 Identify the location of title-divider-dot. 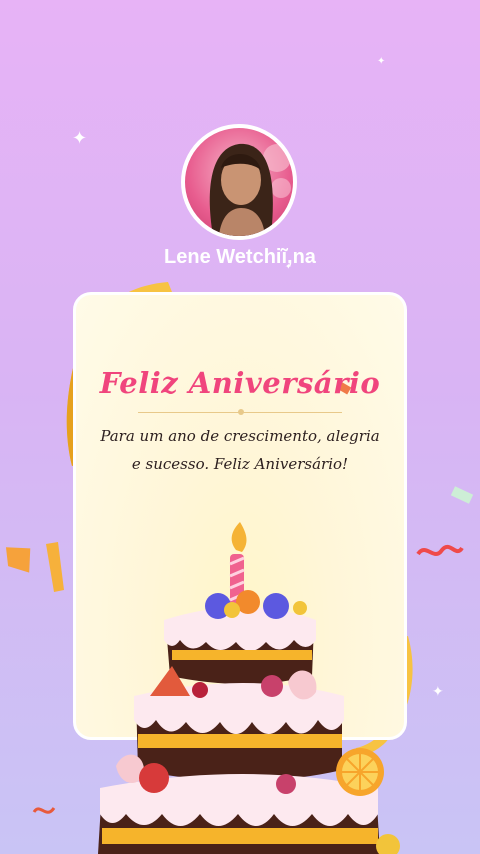
(241, 412).